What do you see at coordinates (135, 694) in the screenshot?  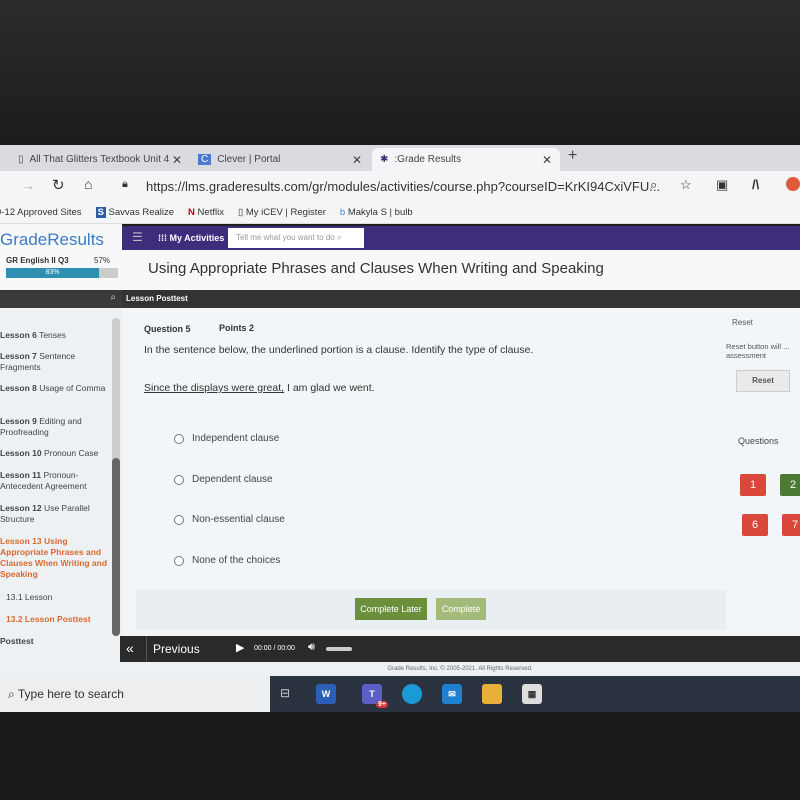 I see `taskbar-search: ⌕ Type here to search` at bounding box center [135, 694].